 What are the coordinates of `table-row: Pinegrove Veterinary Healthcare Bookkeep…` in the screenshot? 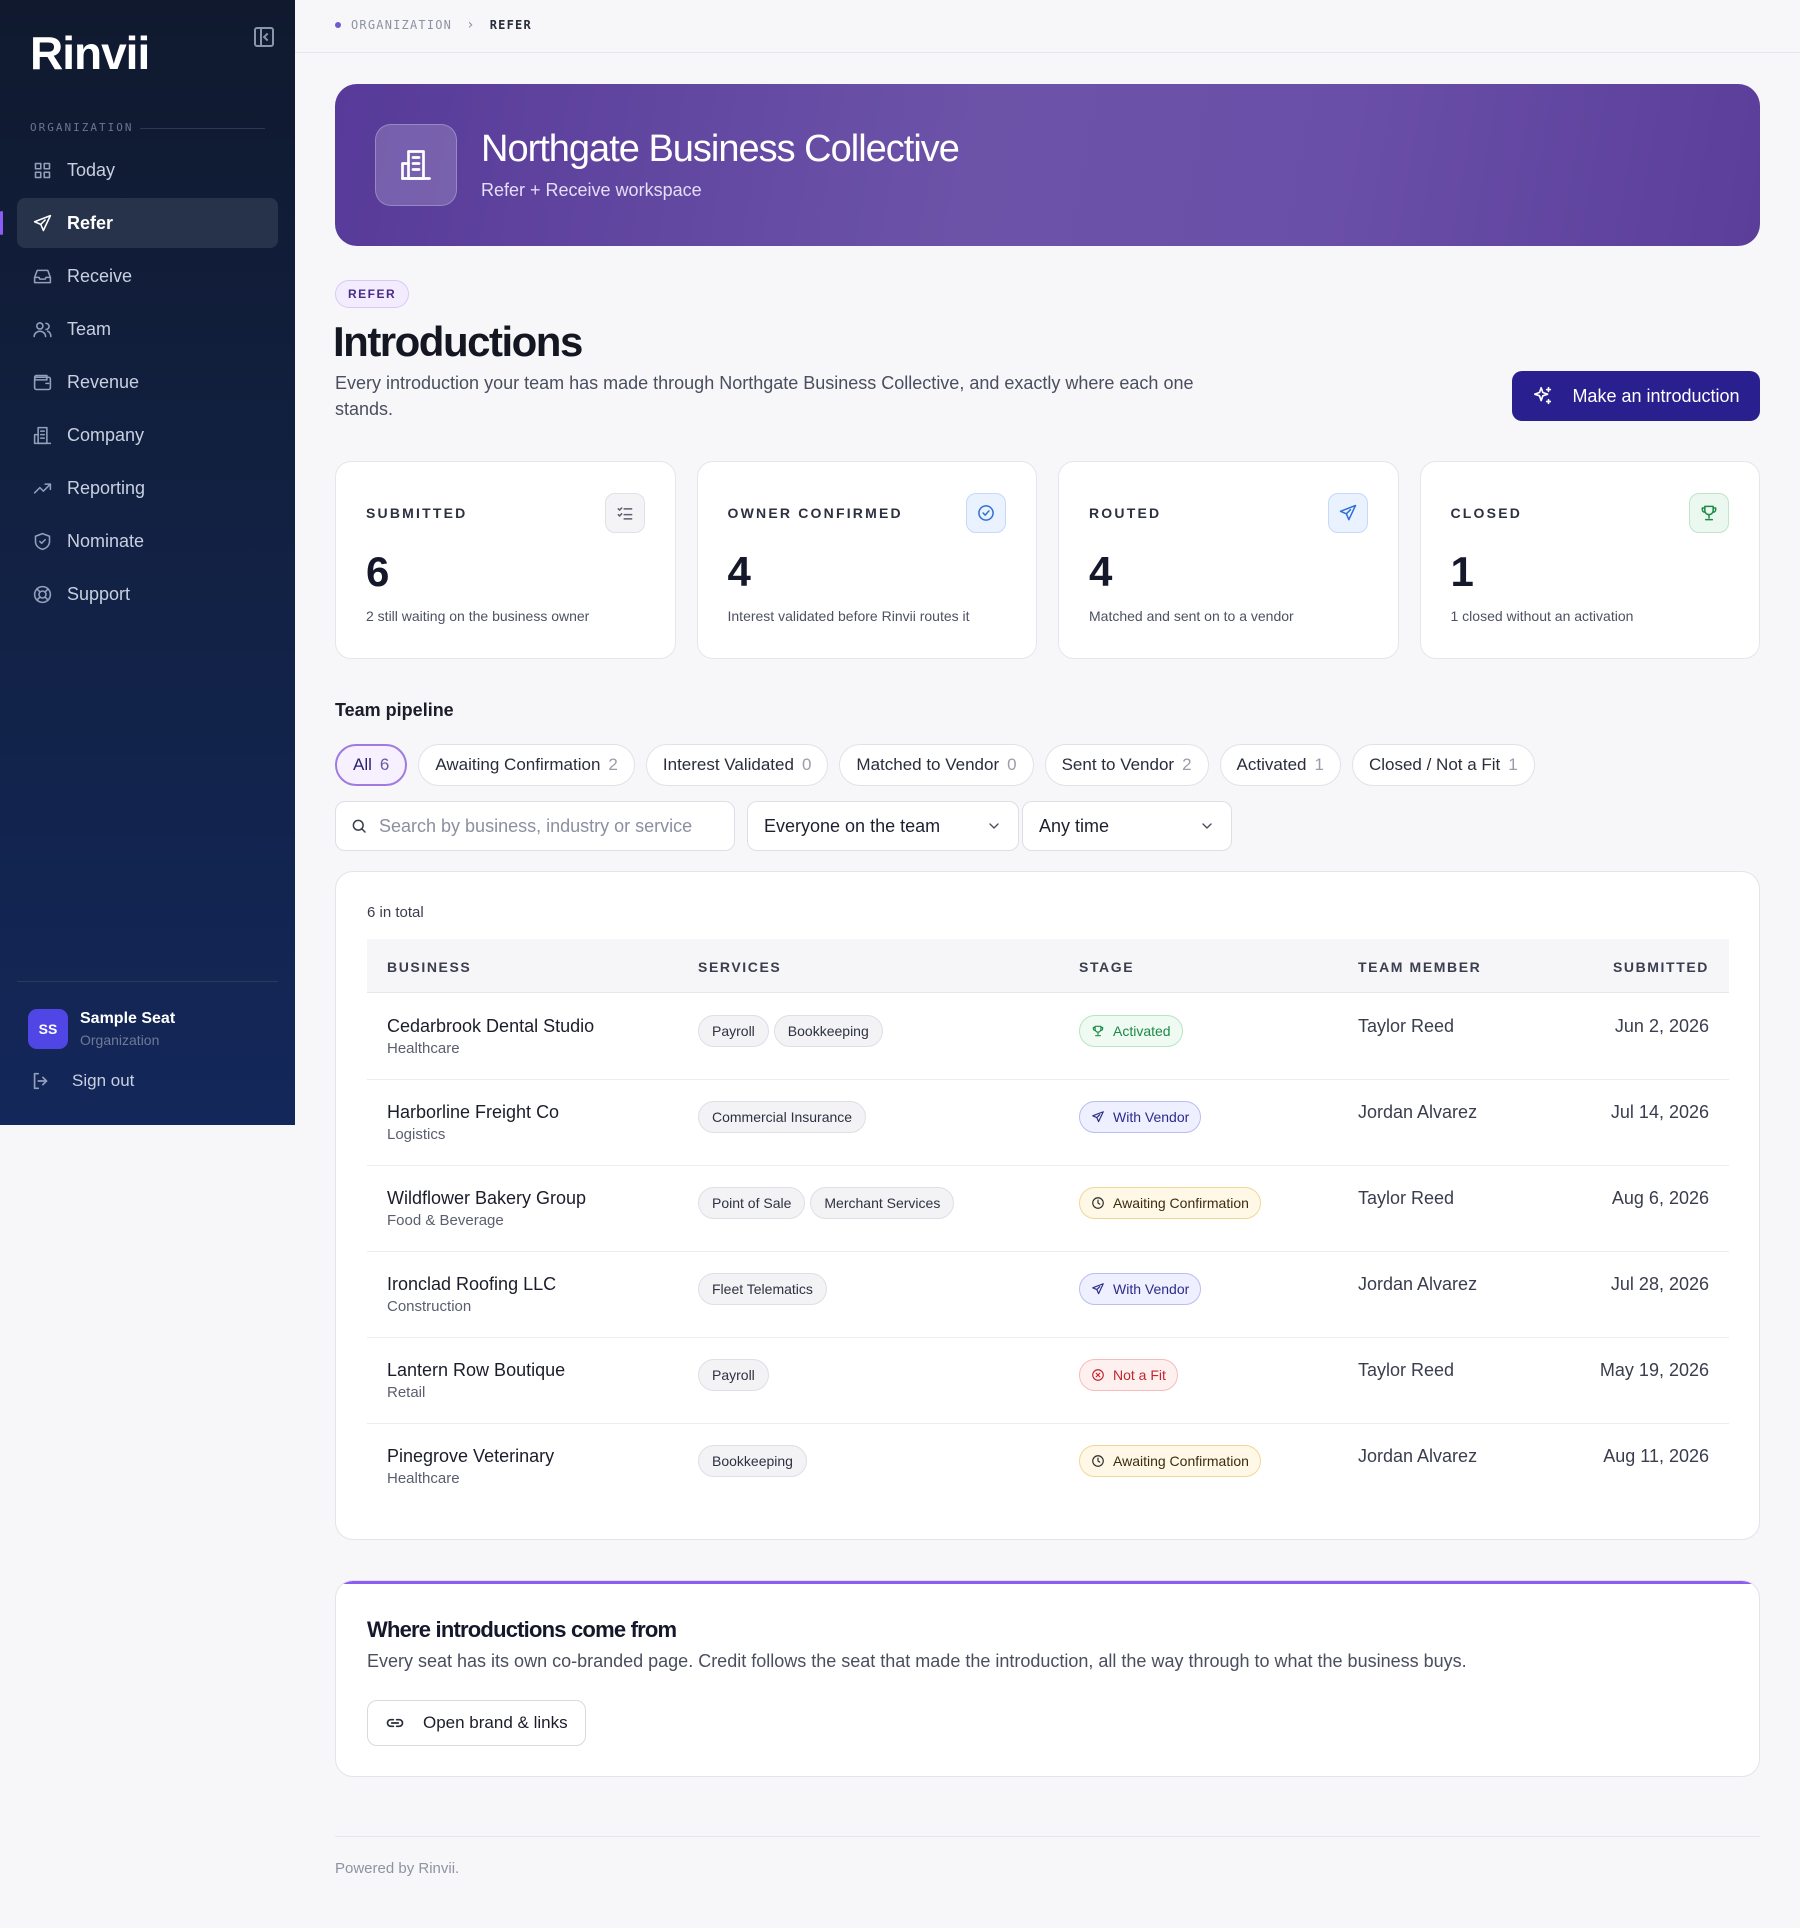 It's located at (1048, 1467).